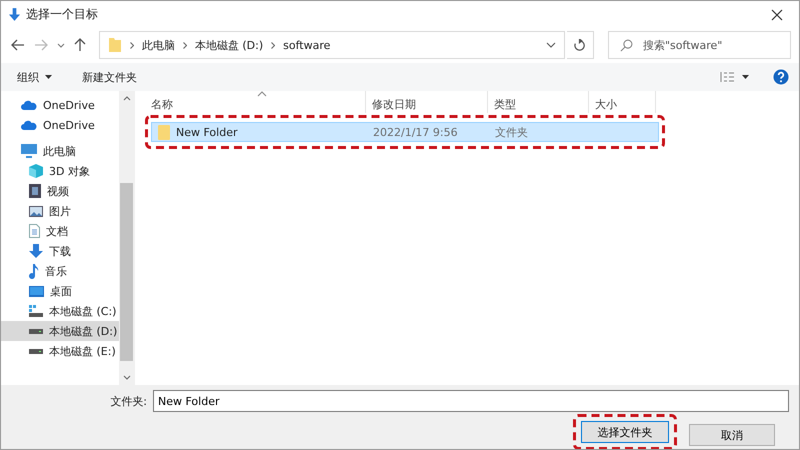  Describe the element at coordinates (229, 45) in the screenshot. I see `breadcrumb: 本地磁盘 (D:)` at that location.